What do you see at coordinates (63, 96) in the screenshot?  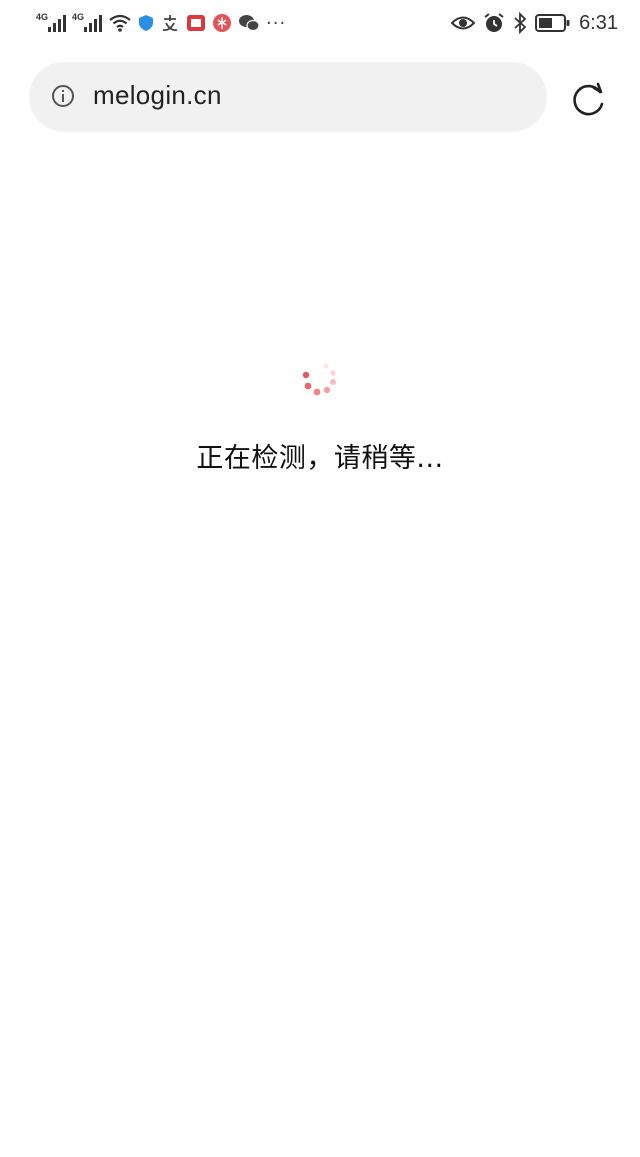 I see `info-icon` at bounding box center [63, 96].